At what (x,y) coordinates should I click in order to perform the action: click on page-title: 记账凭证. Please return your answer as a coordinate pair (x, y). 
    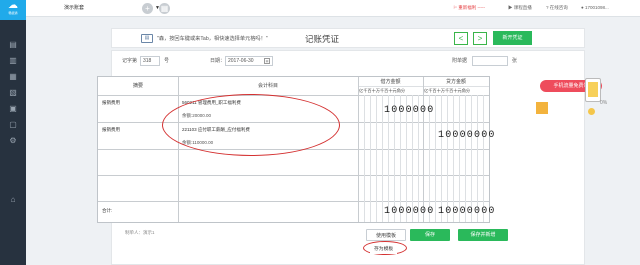
    Looking at the image, I should click on (322, 39).